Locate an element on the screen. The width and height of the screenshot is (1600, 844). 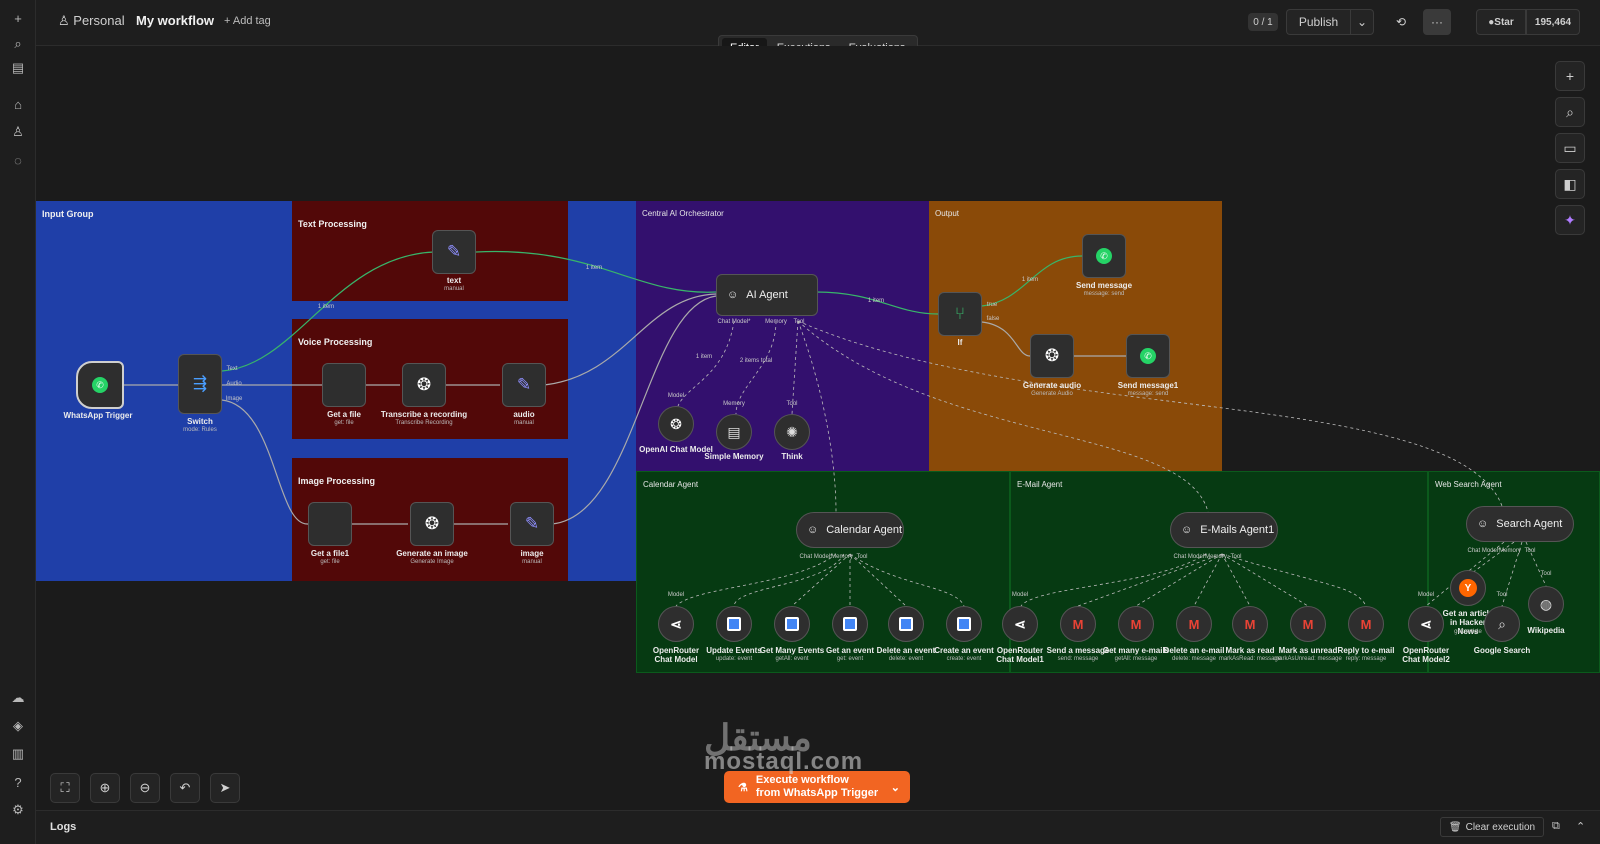
user-icon: ♙ is located at coordinates (18, 132).